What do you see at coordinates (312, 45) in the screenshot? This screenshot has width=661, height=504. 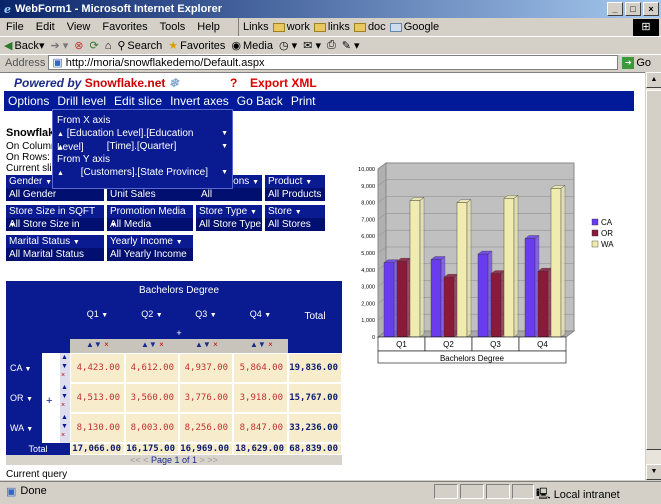 I see `mail-icon: ✉ ▾` at bounding box center [312, 45].